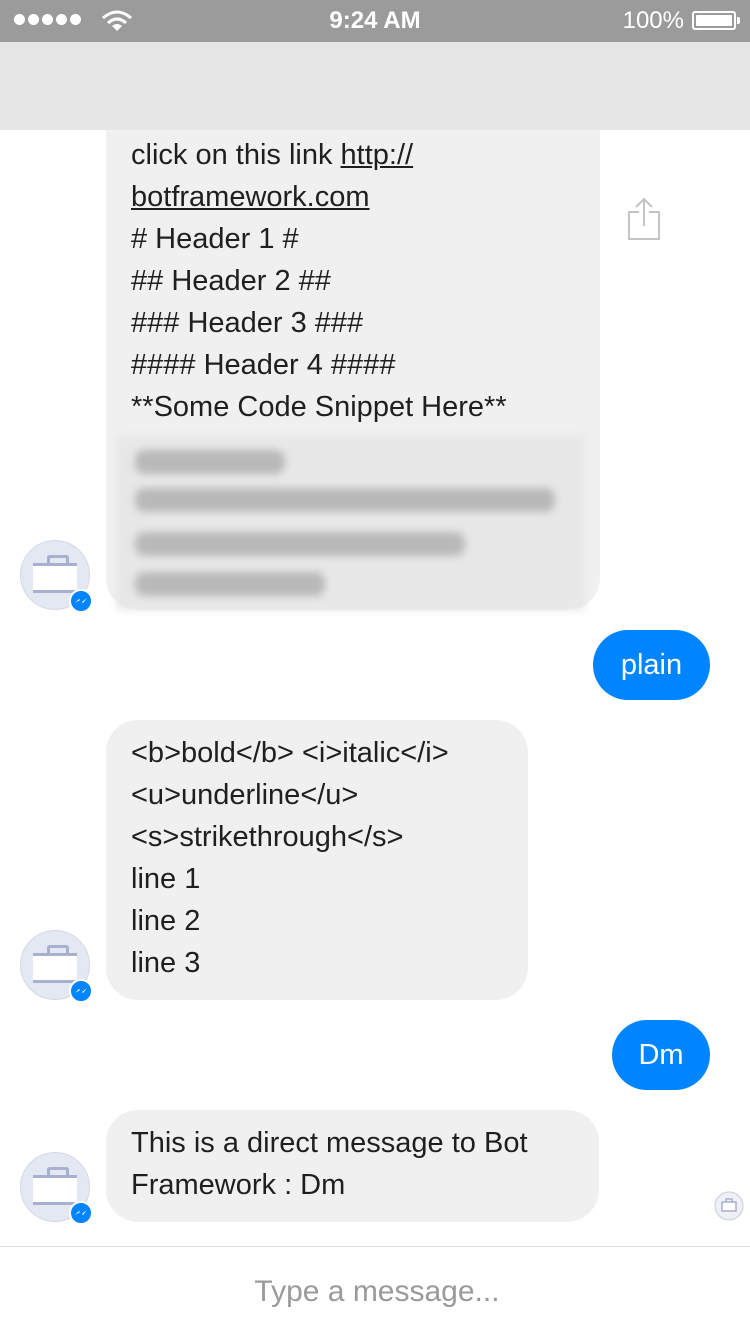  I want to click on message-line: #### Header 4 ####, so click(263, 365).